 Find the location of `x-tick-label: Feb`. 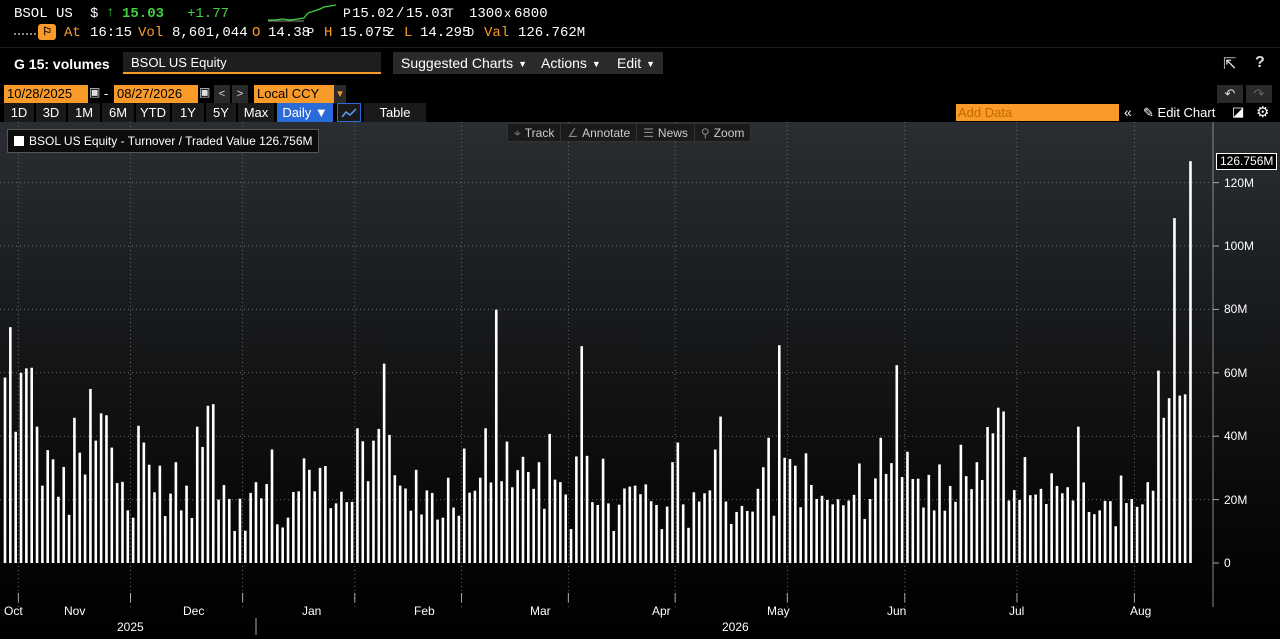

x-tick-label: Feb is located at coordinates (424, 611).